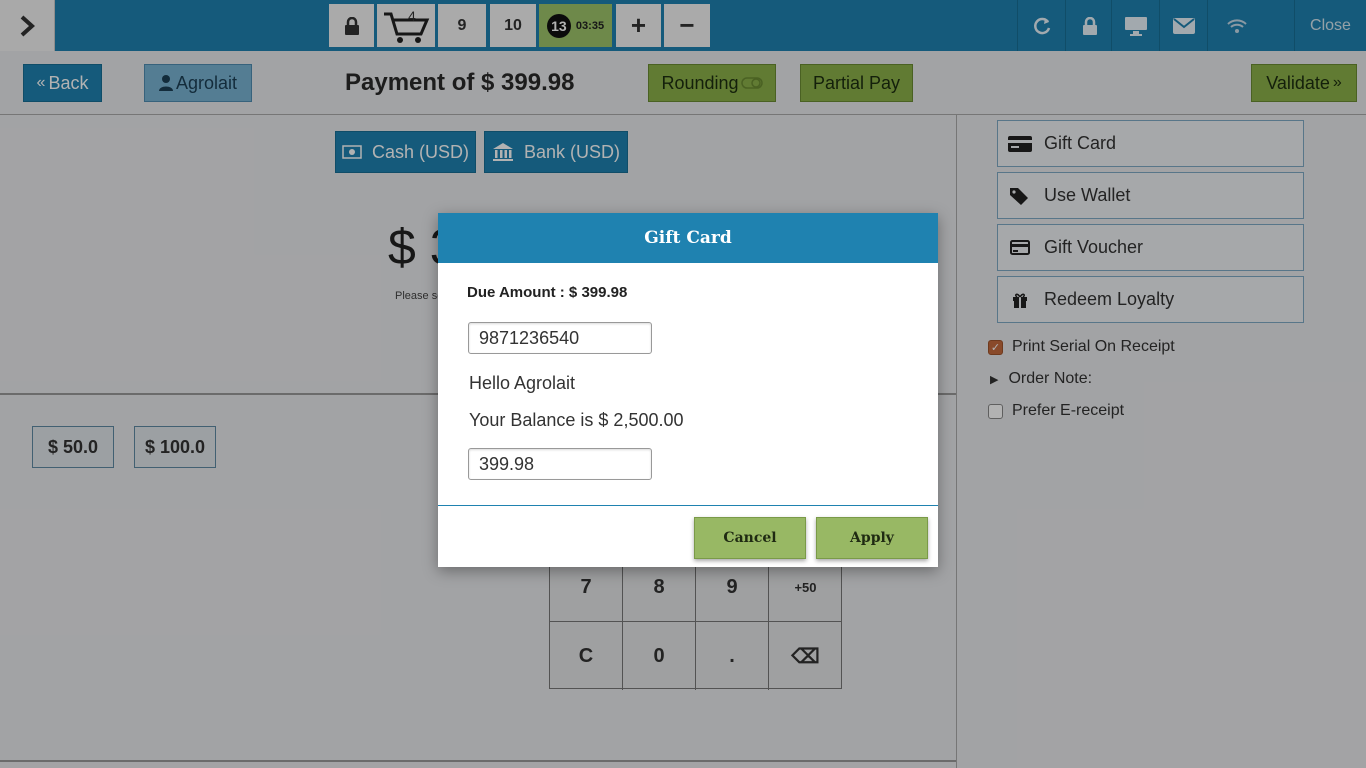 This screenshot has height=768, width=1366. Describe the element at coordinates (576, 420) in the screenshot. I see `balance-text: Your Balance is $ 2,500.00` at that location.